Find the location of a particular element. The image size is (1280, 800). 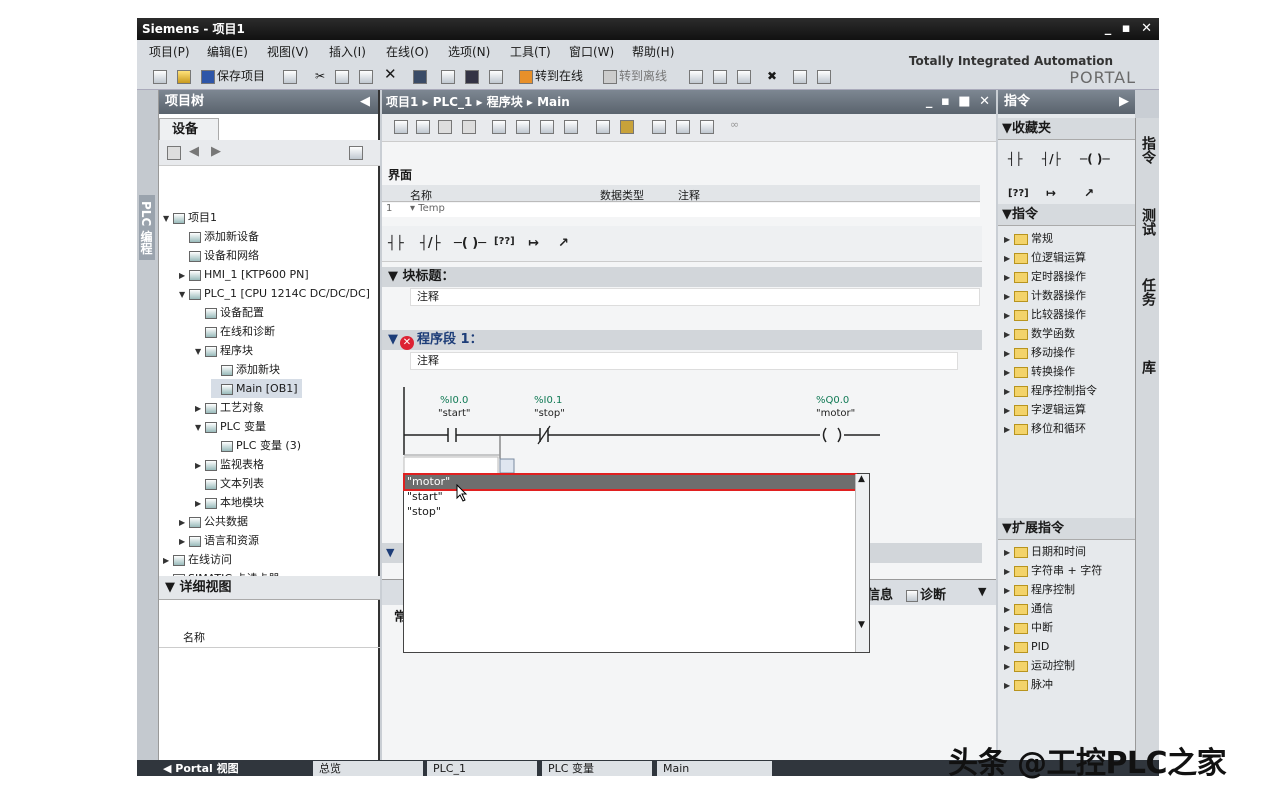

interface-row-temp: 1 ▾ Temp is located at coordinates (681, 210).